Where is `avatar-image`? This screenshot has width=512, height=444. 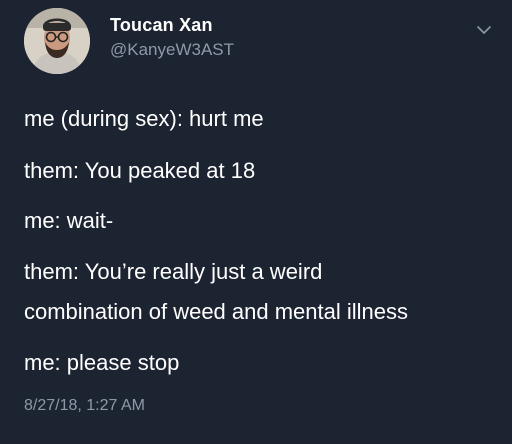
avatar-image is located at coordinates (57, 41).